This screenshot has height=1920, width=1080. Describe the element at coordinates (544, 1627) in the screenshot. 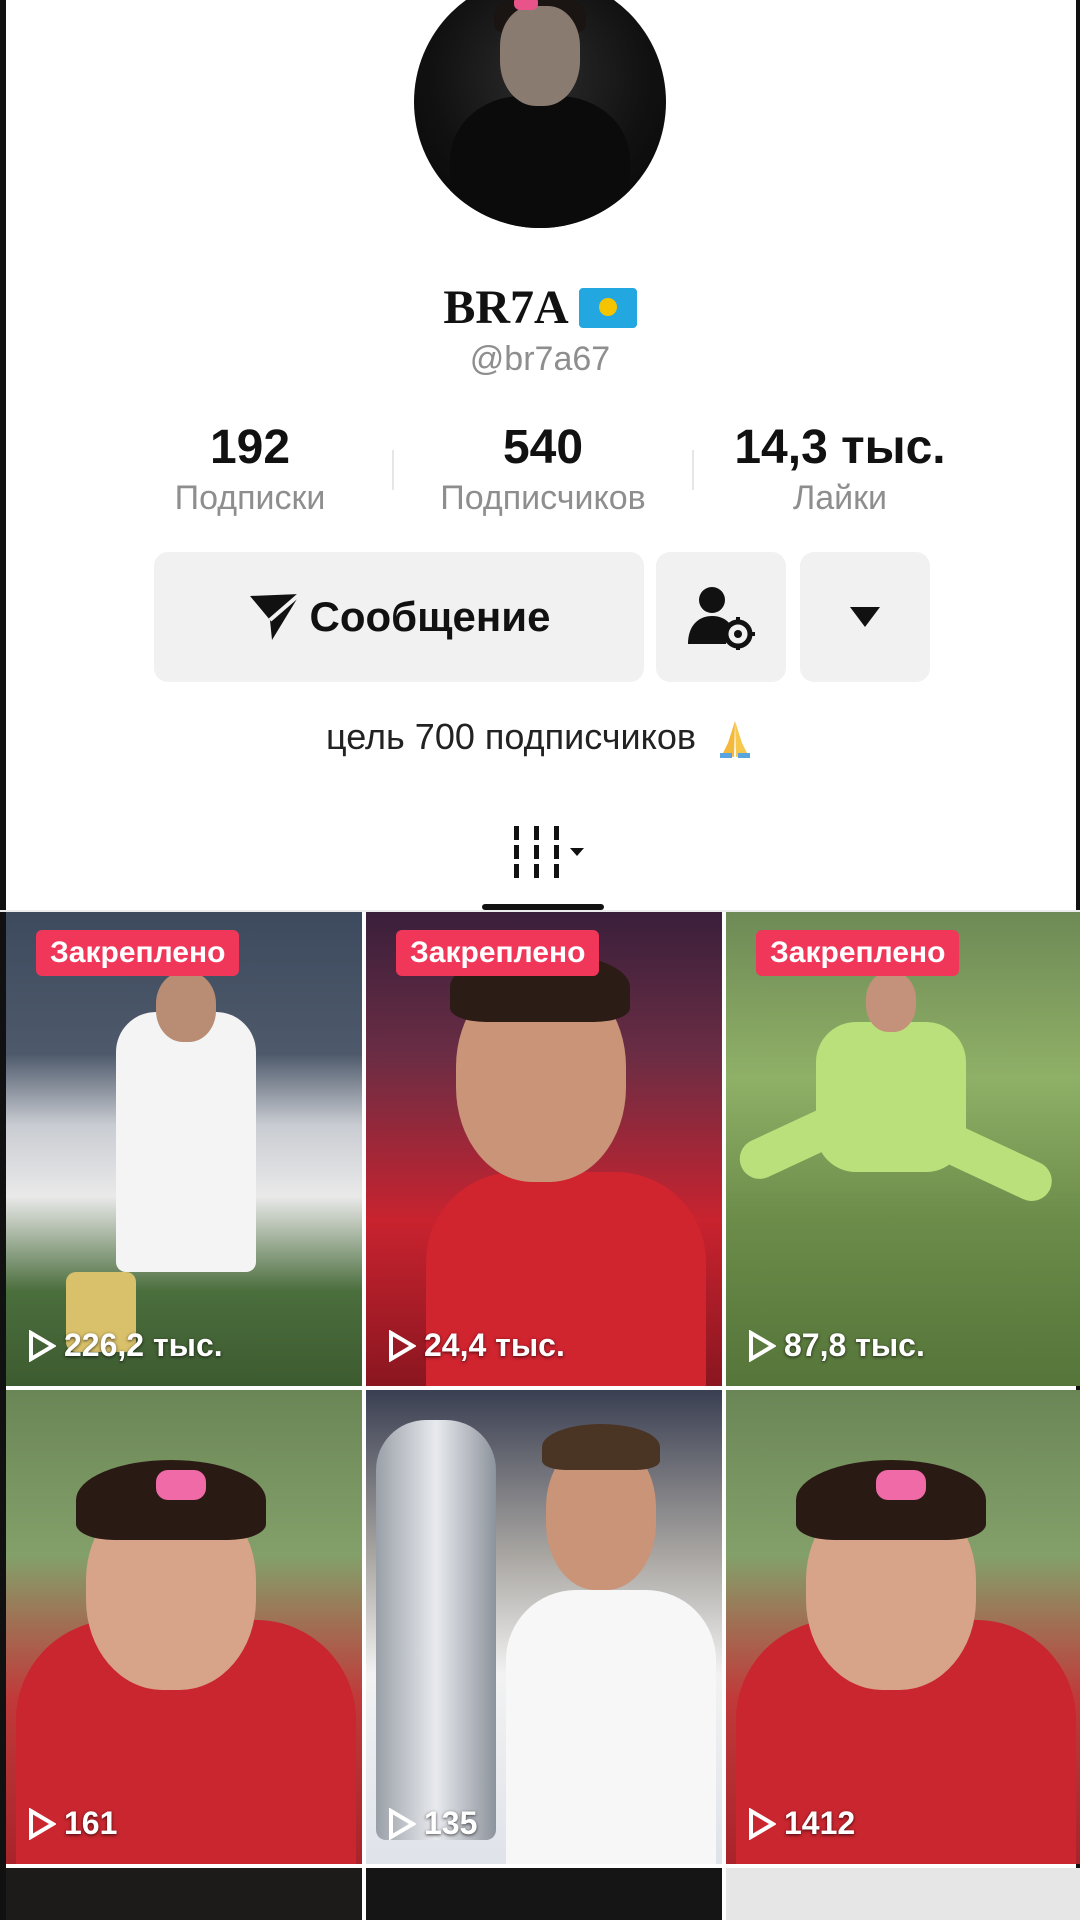

I see `video-tile: 135` at that location.